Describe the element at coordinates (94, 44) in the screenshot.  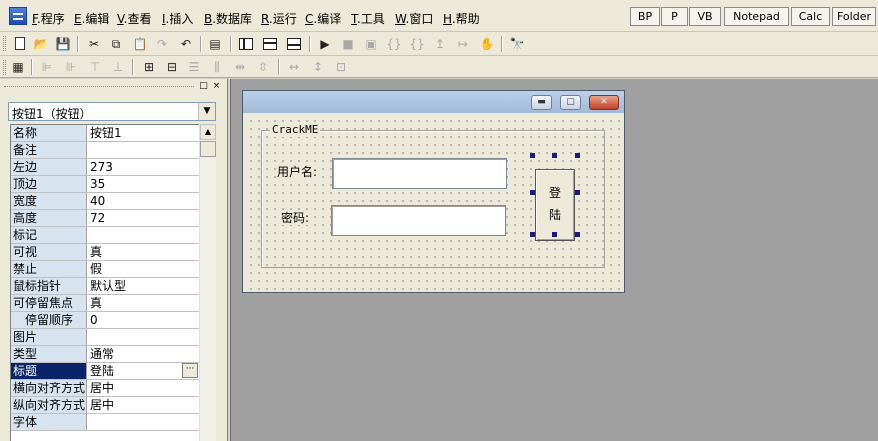
I see `cut-icon: ✂` at that location.